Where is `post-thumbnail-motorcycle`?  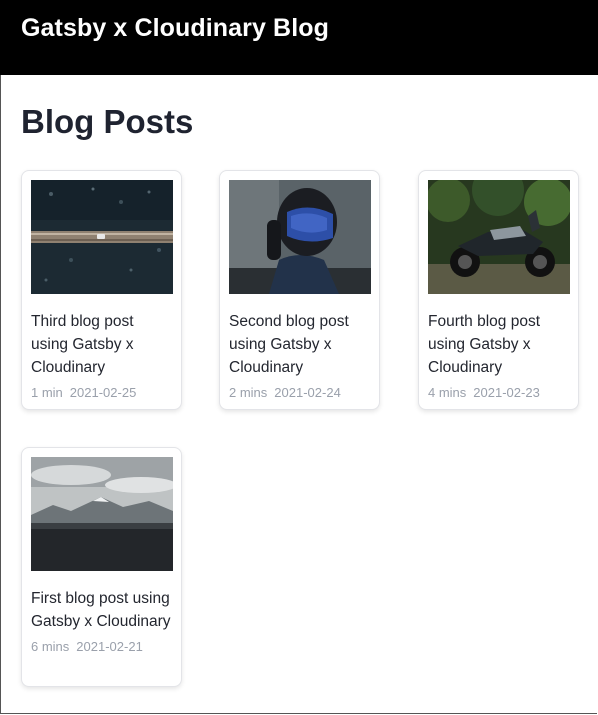
post-thumbnail-motorcycle is located at coordinates (499, 237).